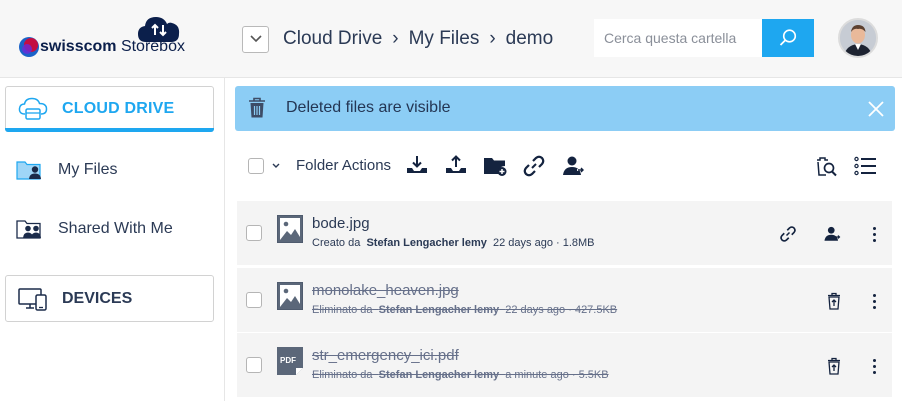  What do you see at coordinates (33, 108) in the screenshot?
I see `cloud-drive-icon` at bounding box center [33, 108].